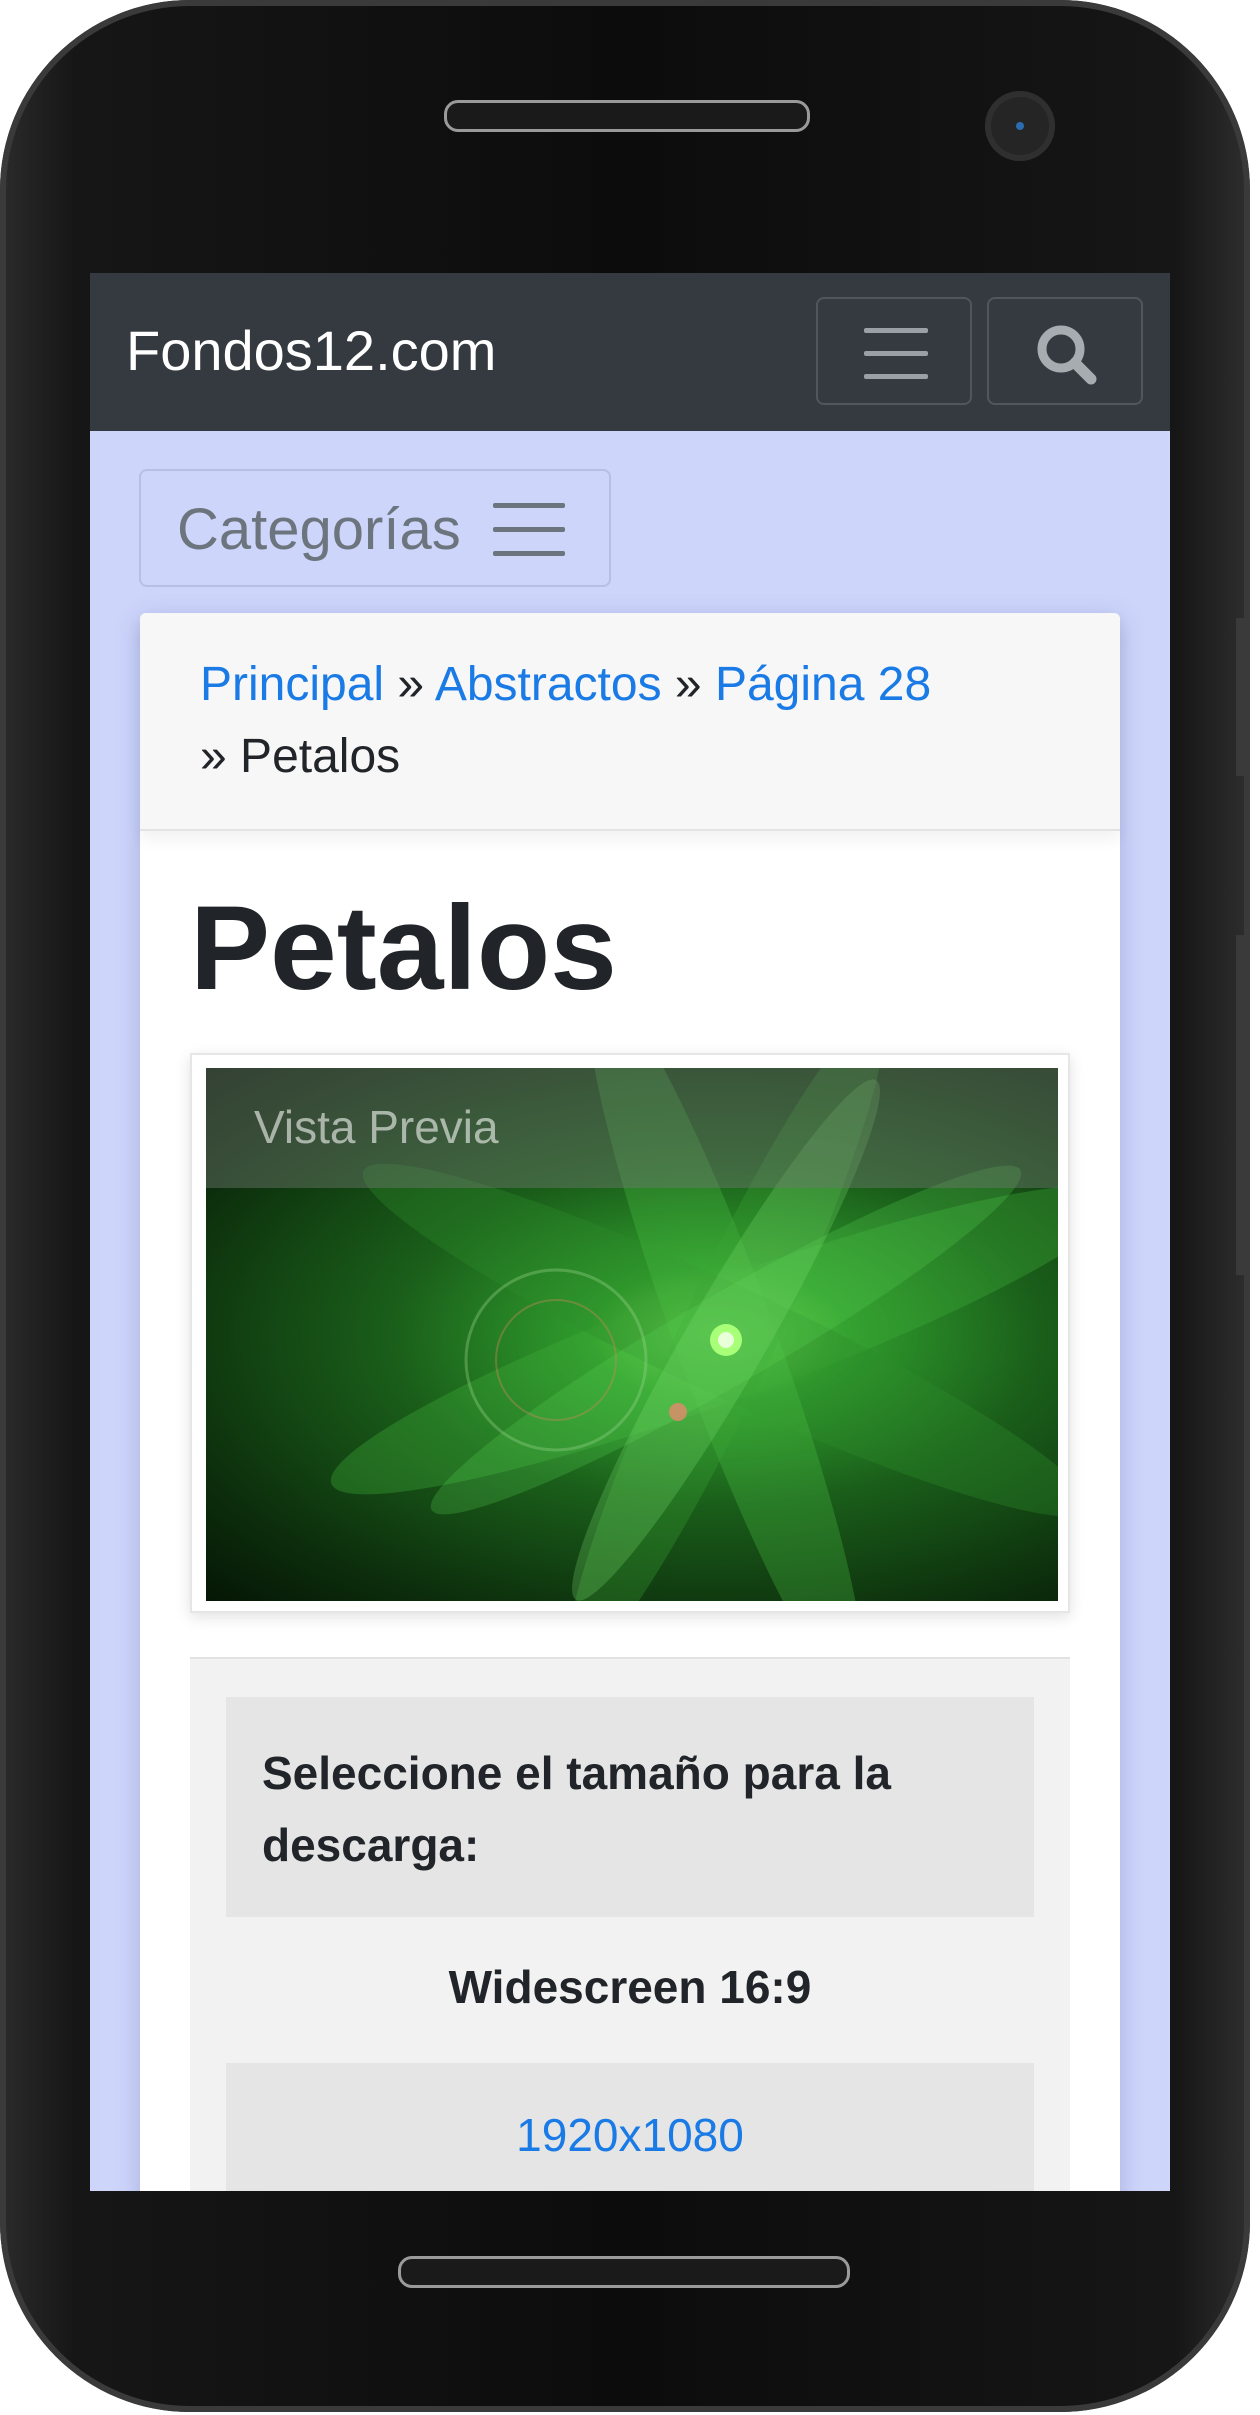 Image resolution: width=1260 pixels, height=2415 pixels. I want to click on categories-button: Categorías, so click(375, 528).